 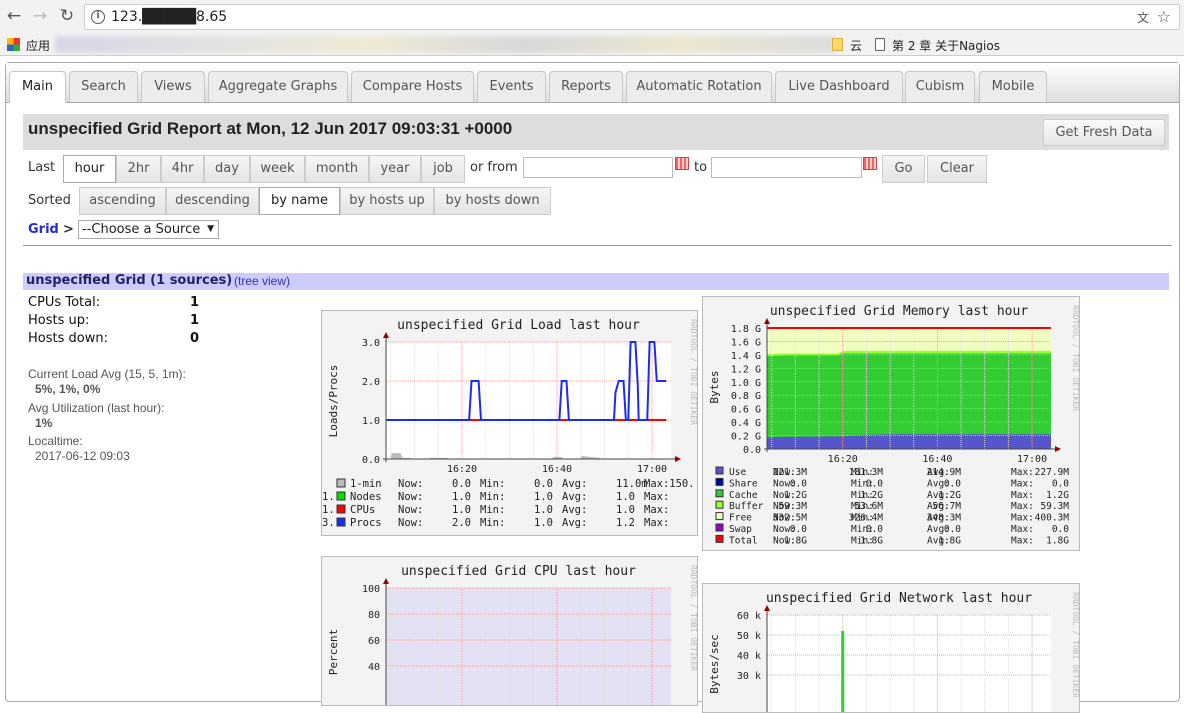 I want to click on y-tick-label: 0.0, so click(x=371, y=460).